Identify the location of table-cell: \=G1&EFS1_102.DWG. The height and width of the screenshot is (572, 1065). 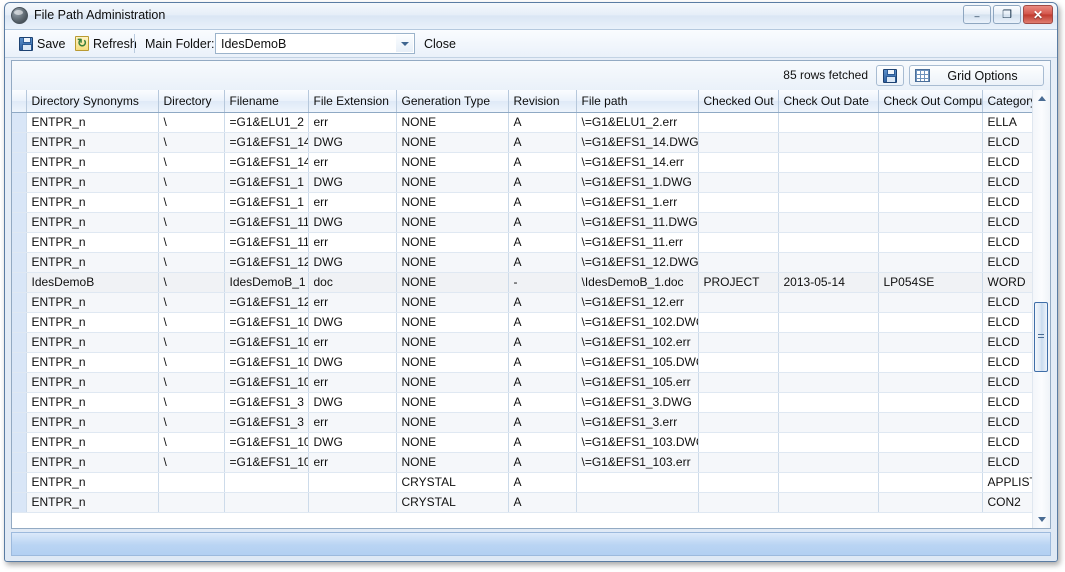
(637, 322).